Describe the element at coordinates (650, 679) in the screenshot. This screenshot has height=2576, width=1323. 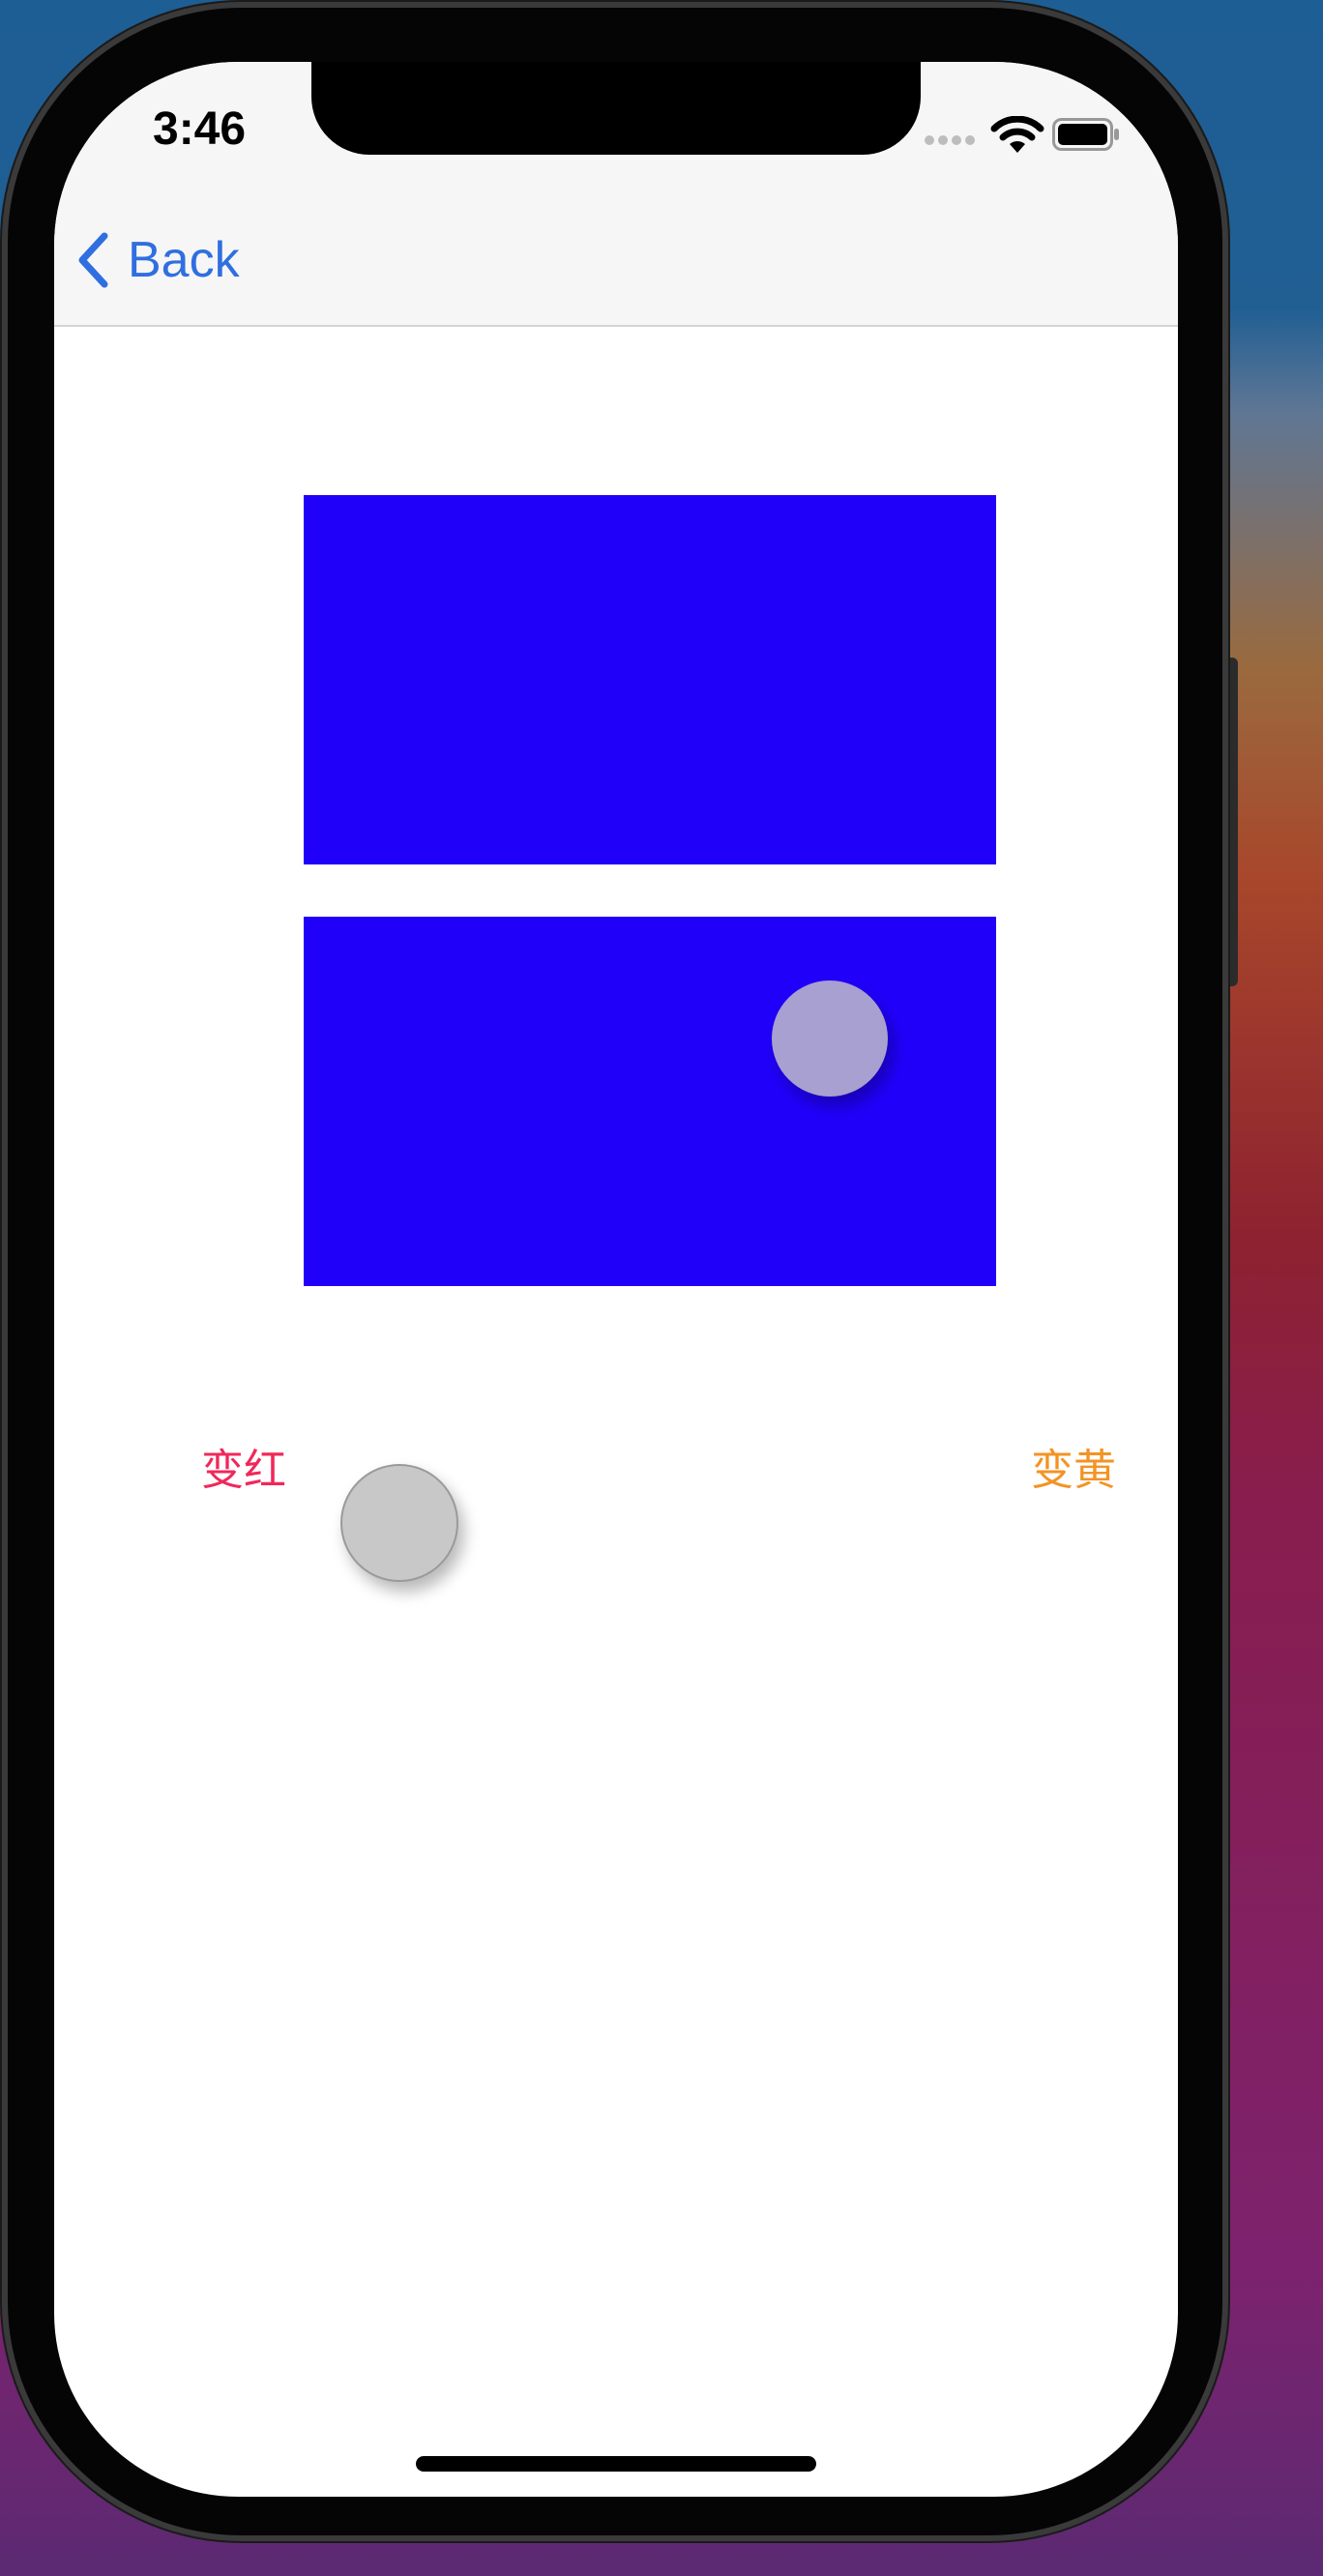
I see `blue-rect-top` at that location.